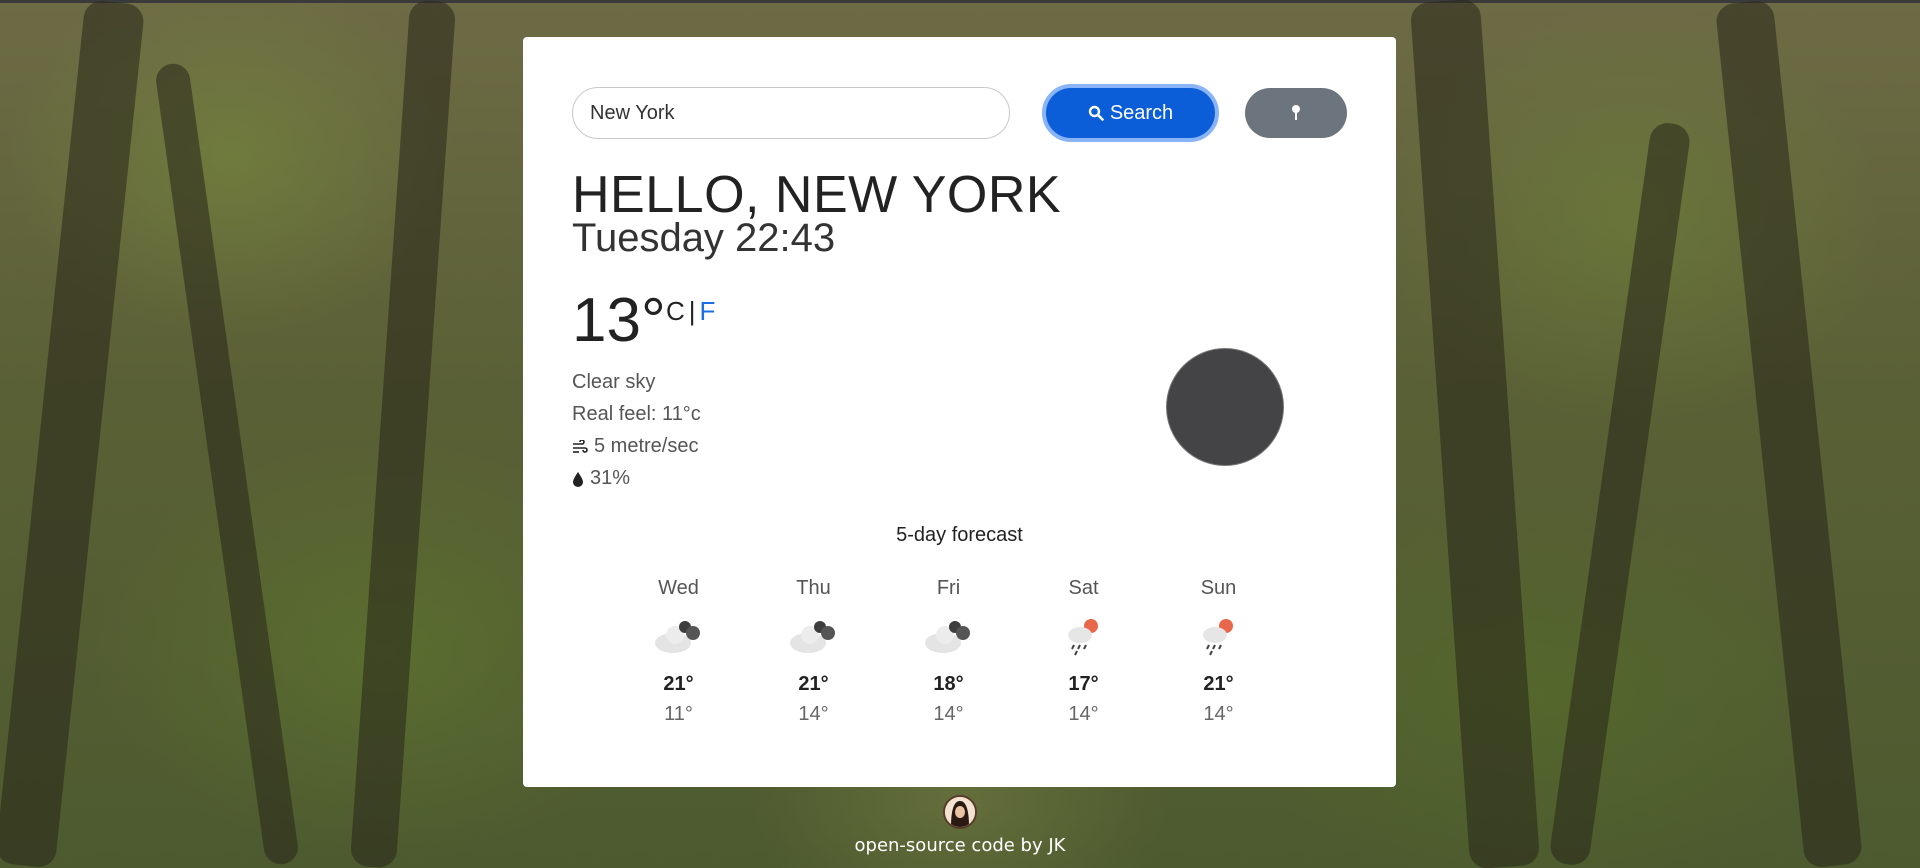  I want to click on condition-label: Clear sky, so click(614, 382).